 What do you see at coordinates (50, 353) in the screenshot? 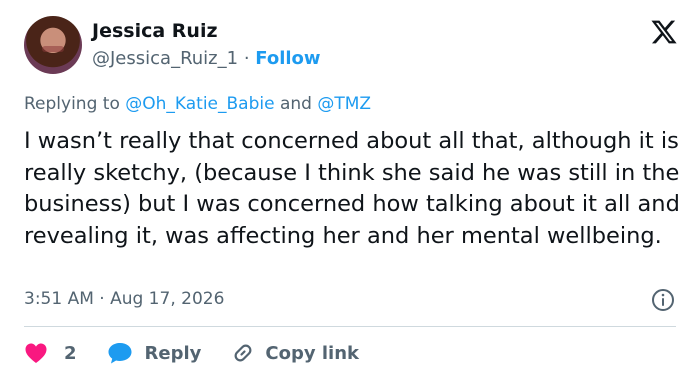
I see `like-button: 2` at bounding box center [50, 353].